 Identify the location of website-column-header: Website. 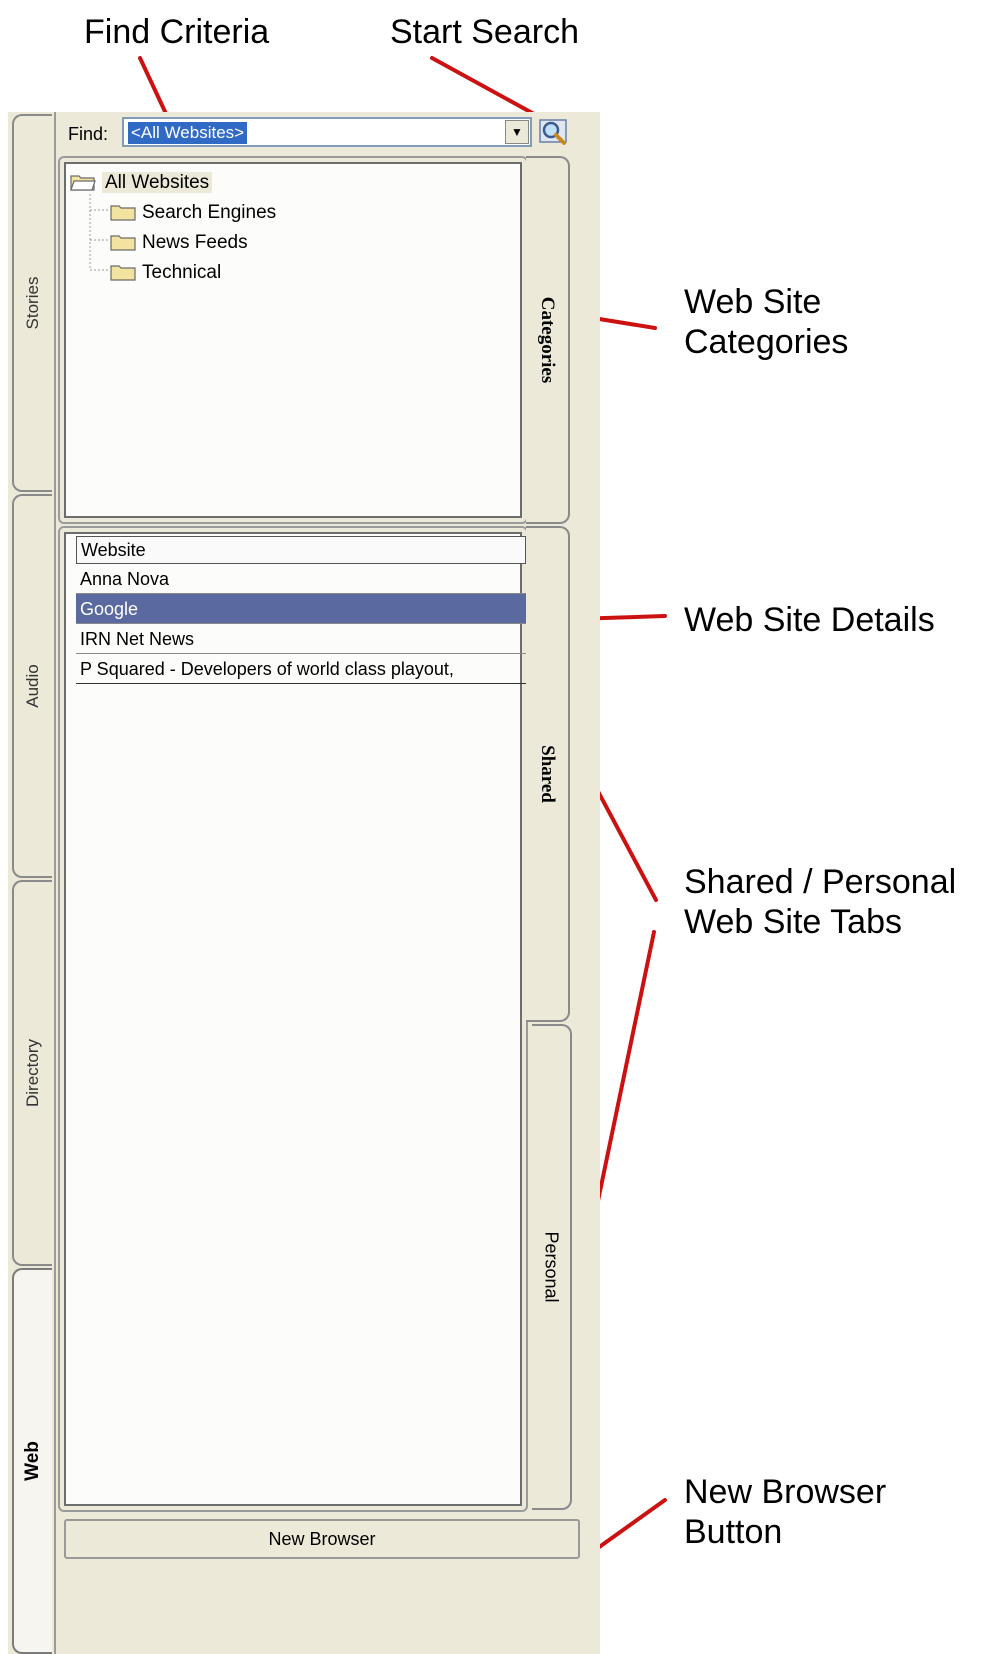
(301, 550).